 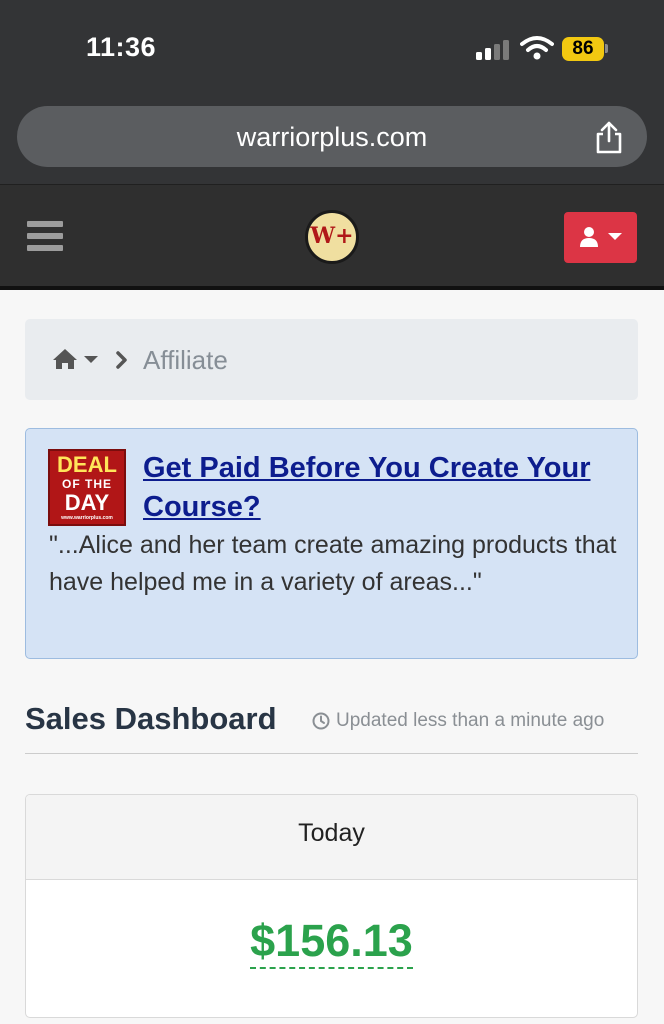 What do you see at coordinates (45, 236) in the screenshot?
I see `hamburger-menu-icon` at bounding box center [45, 236].